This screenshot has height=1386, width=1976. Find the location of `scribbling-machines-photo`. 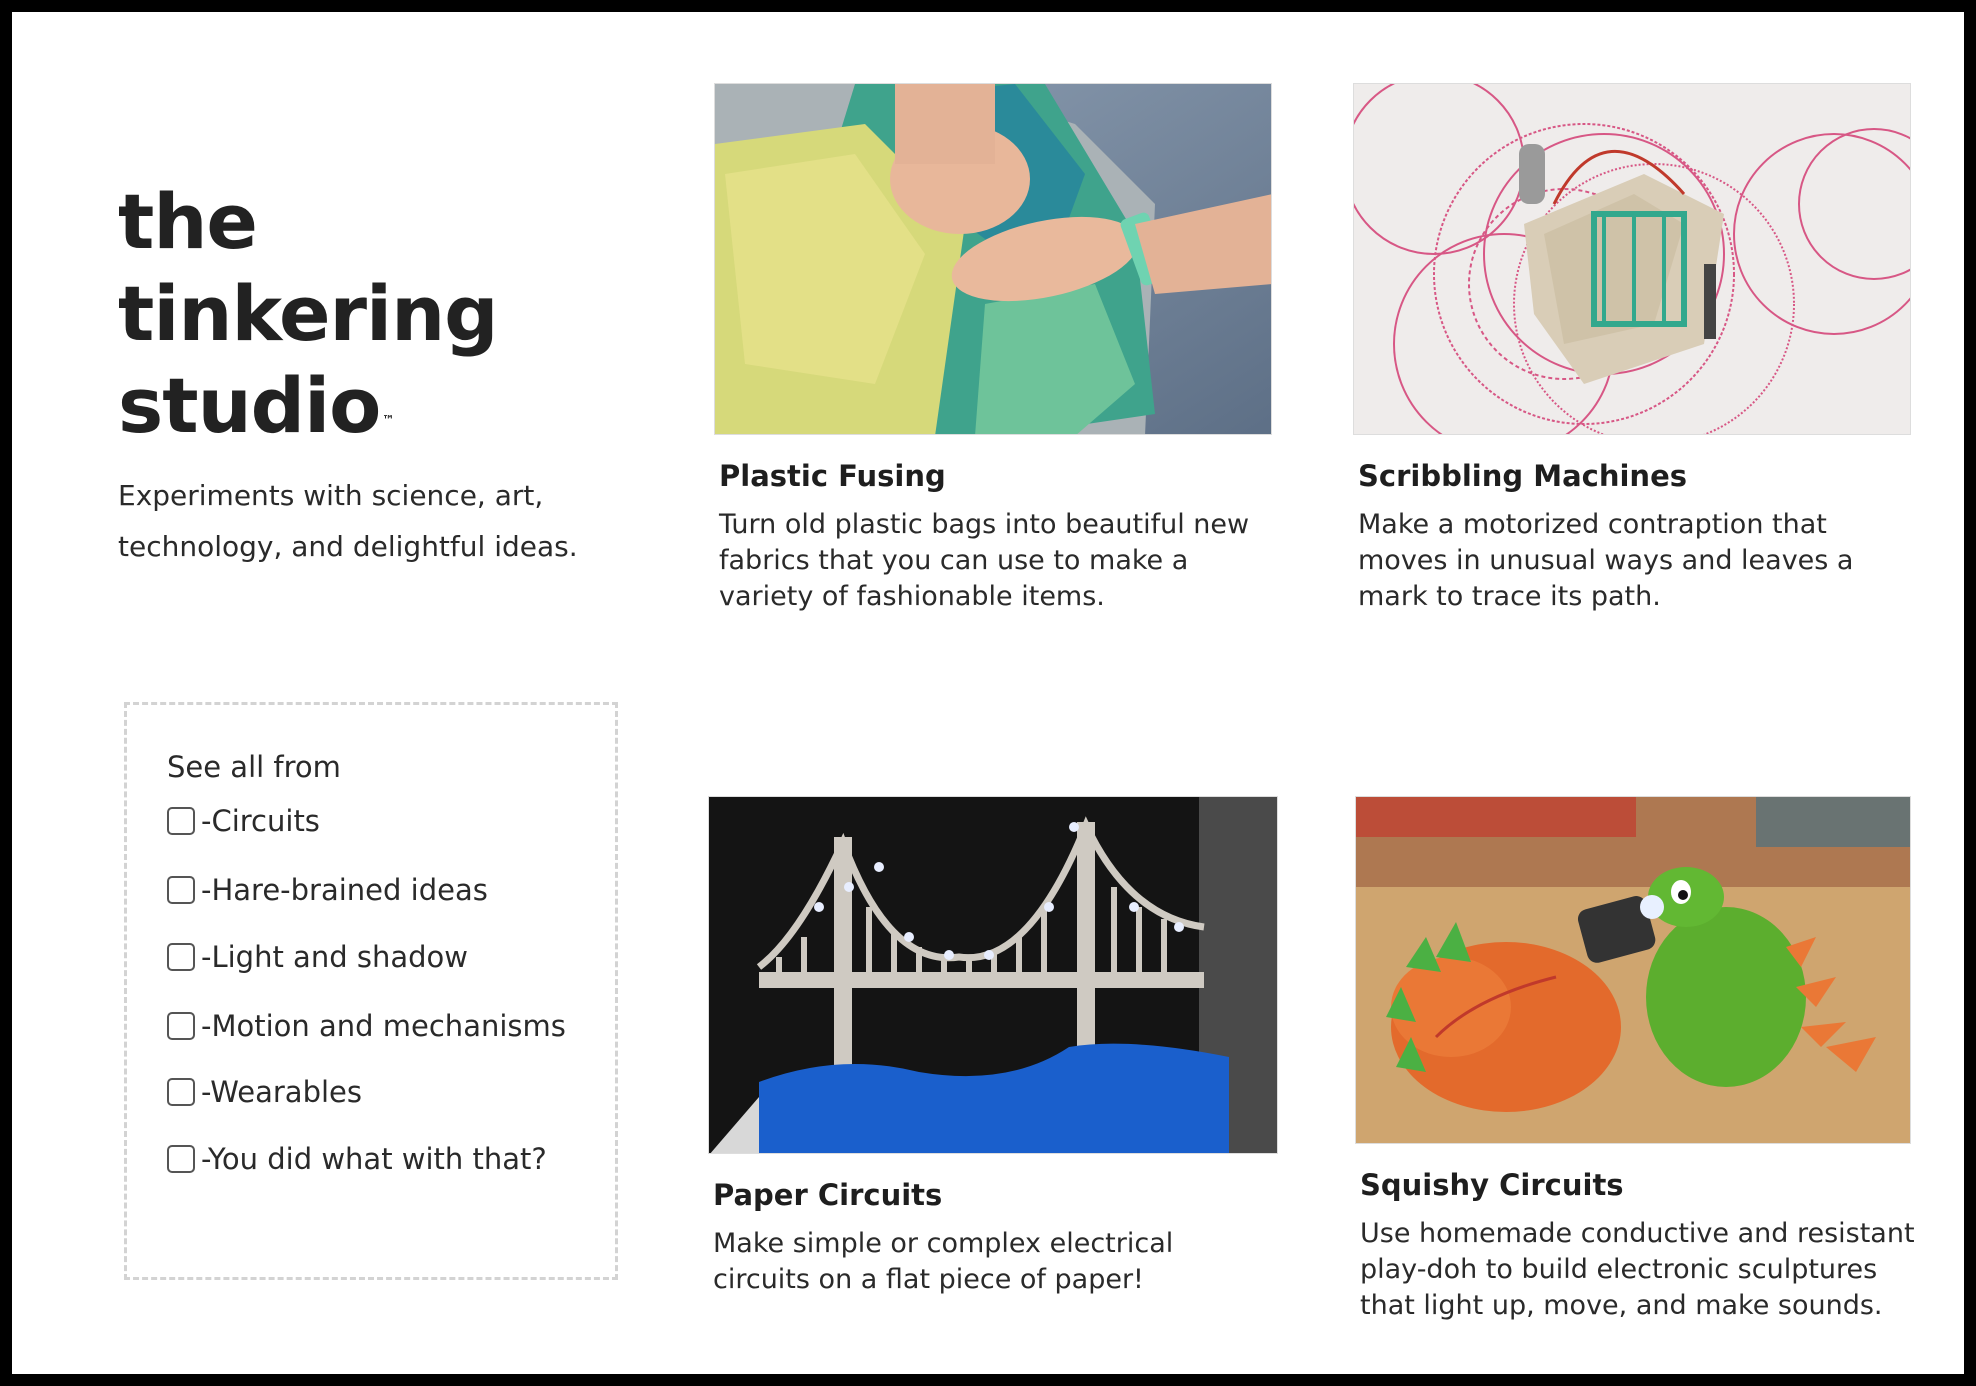

scribbling-machines-photo is located at coordinates (1632, 259).